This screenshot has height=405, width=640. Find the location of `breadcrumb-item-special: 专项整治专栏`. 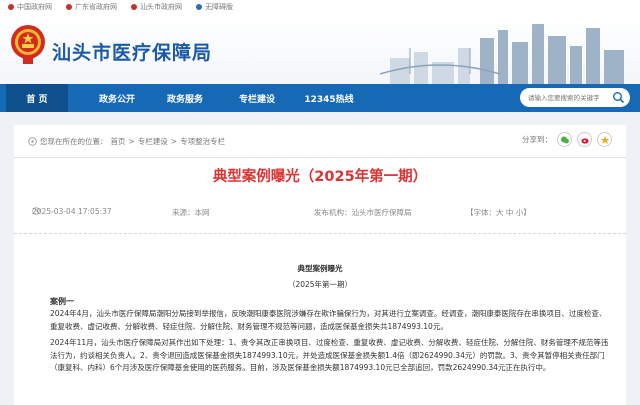

breadcrumb-item-special: 专项整治专栏 is located at coordinates (202, 141).